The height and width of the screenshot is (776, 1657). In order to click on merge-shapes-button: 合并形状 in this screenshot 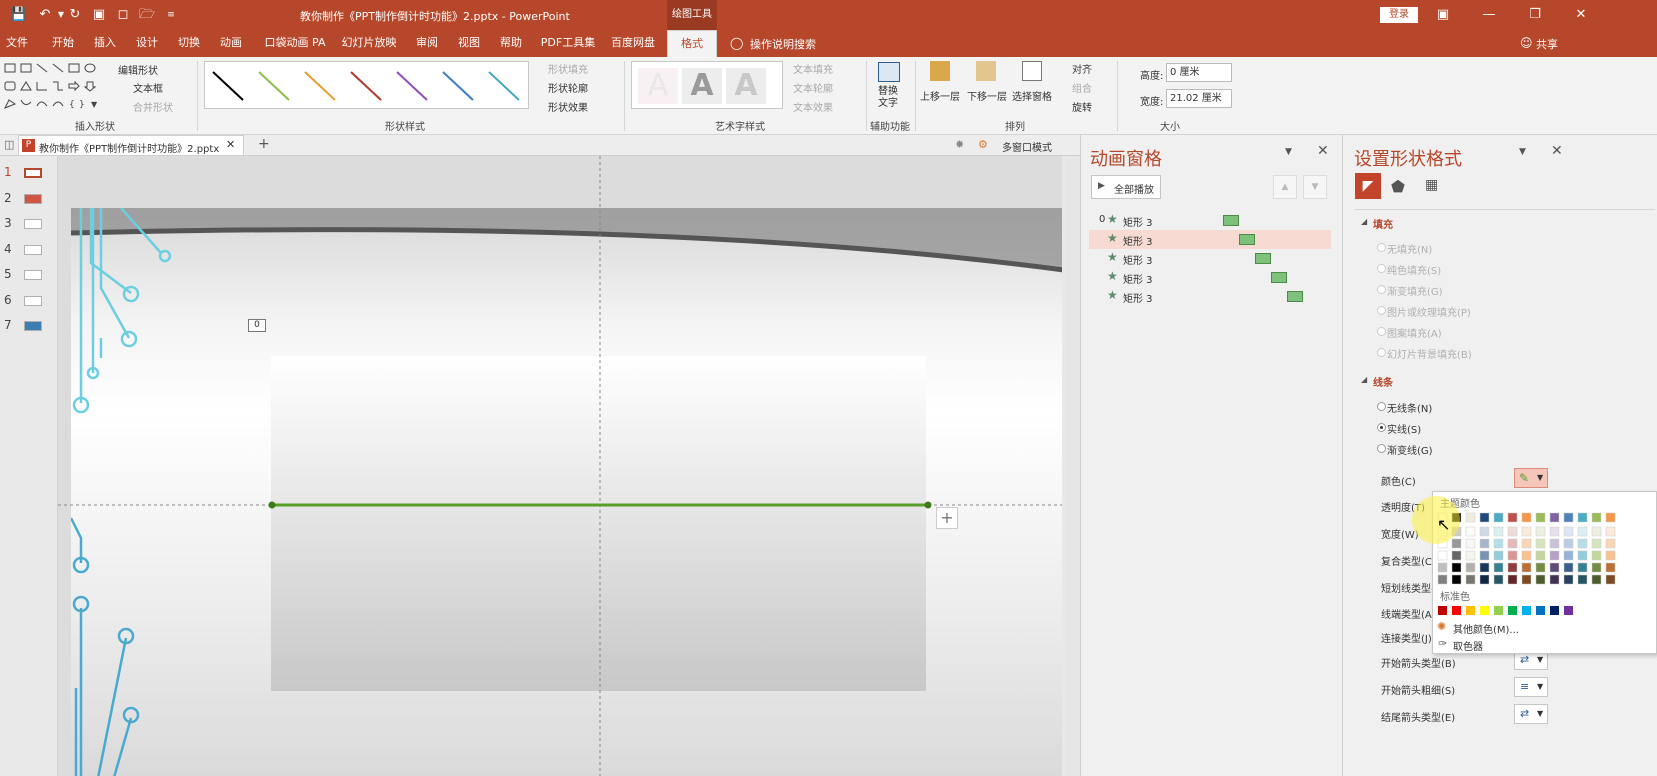, I will do `click(153, 106)`.